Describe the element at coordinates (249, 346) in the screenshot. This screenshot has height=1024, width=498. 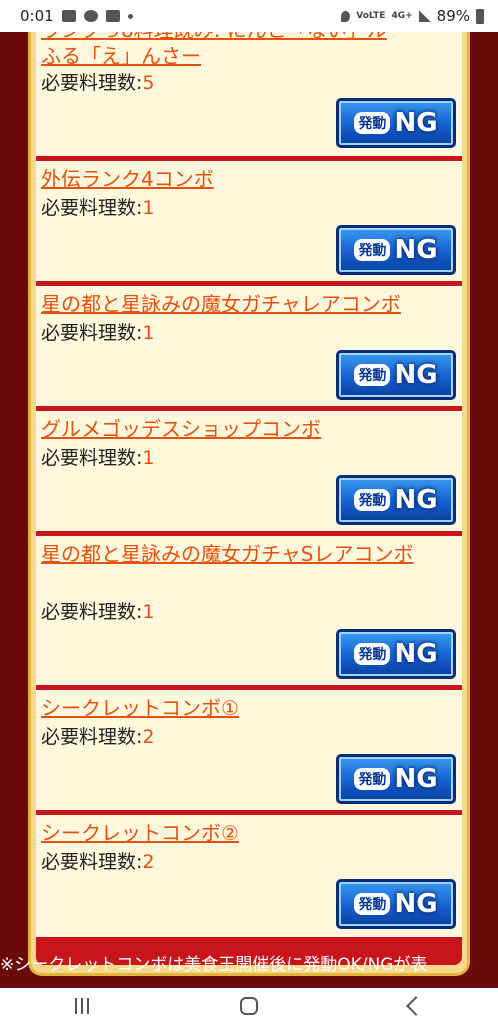
I see `combo-card: 星の都と星詠みの魔女ガチャレアコンボ 必要料理数:1 発動 NG` at that location.